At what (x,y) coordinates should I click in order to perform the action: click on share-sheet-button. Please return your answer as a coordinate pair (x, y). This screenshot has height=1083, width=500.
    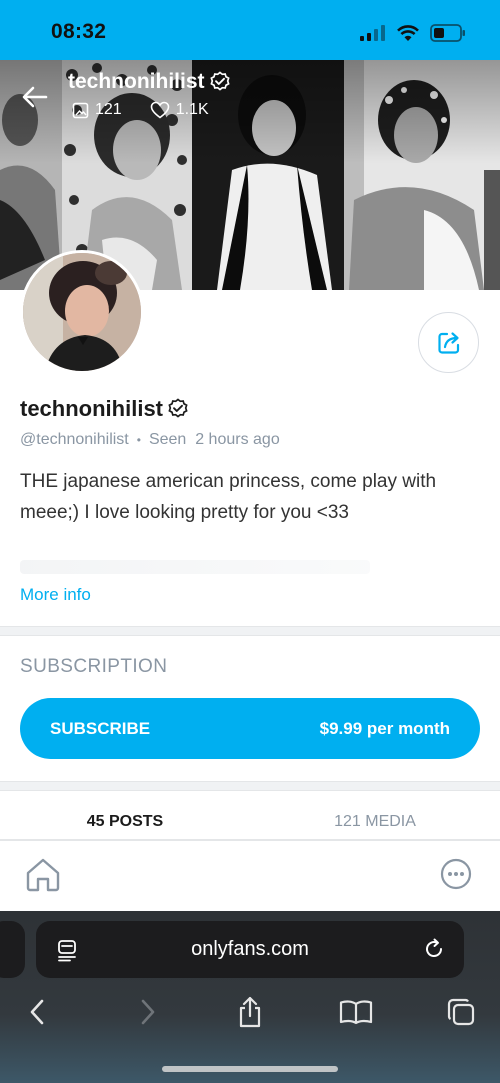
    Looking at the image, I should click on (250, 1012).